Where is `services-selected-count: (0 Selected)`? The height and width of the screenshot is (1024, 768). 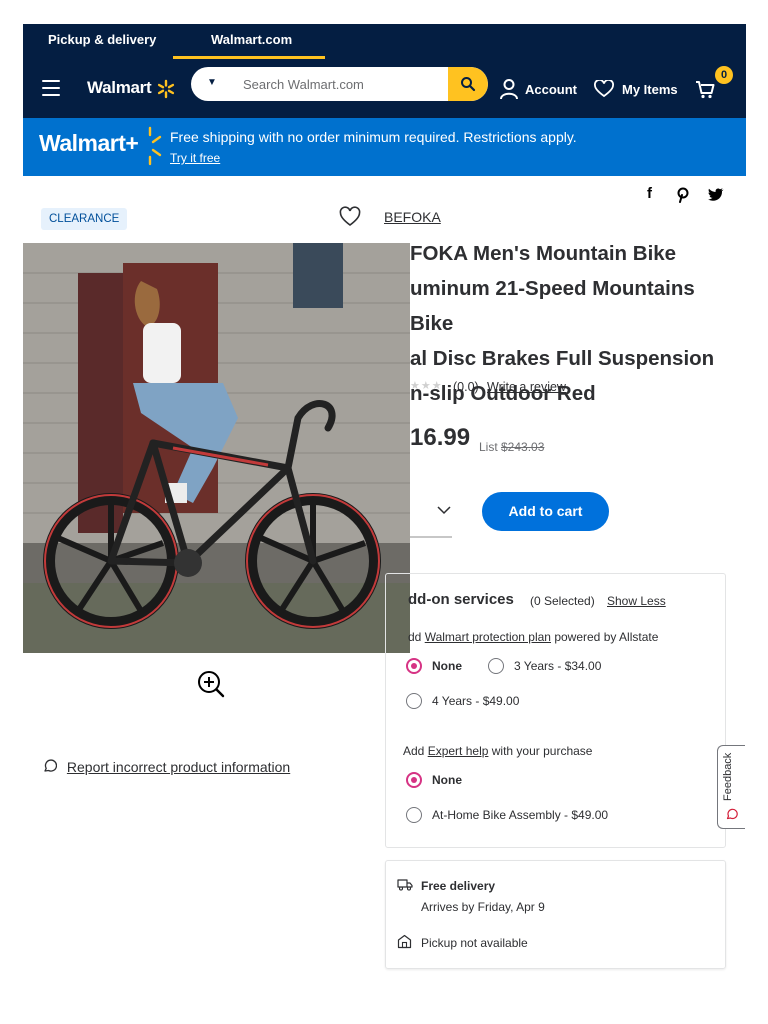
services-selected-count: (0 Selected) is located at coordinates (562, 601).